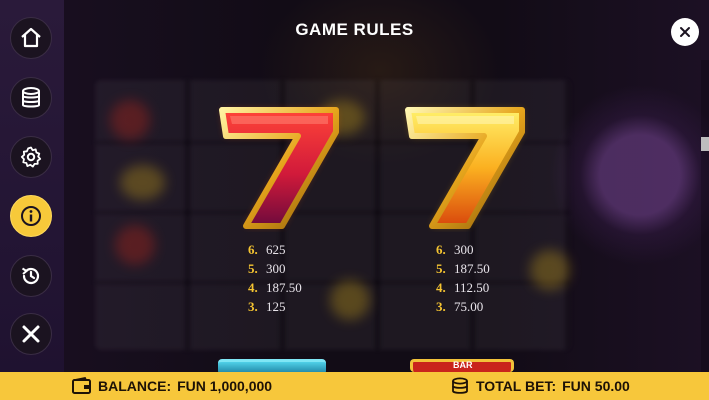 This screenshot has width=709, height=400. I want to click on gear-icon, so click(31, 157).